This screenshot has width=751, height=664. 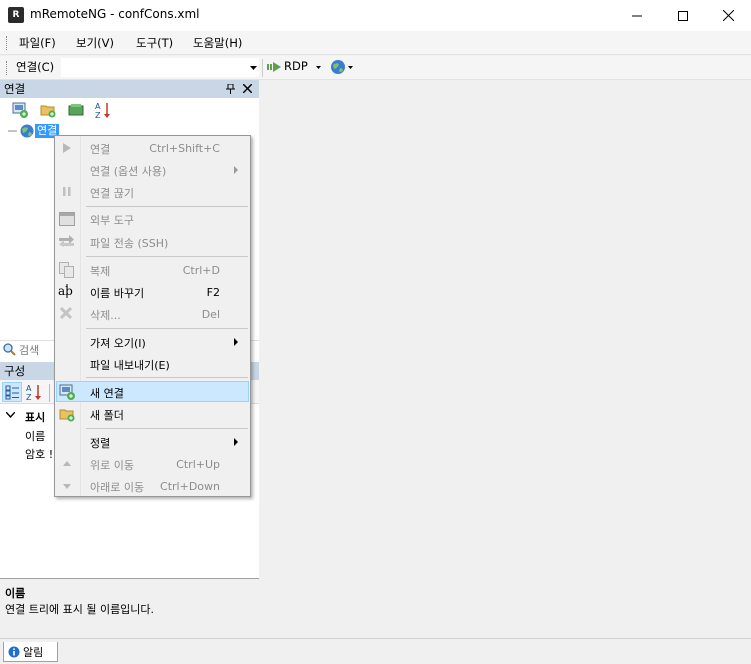 I want to click on menu-export: 파일 내보내기(E), so click(x=130, y=365).